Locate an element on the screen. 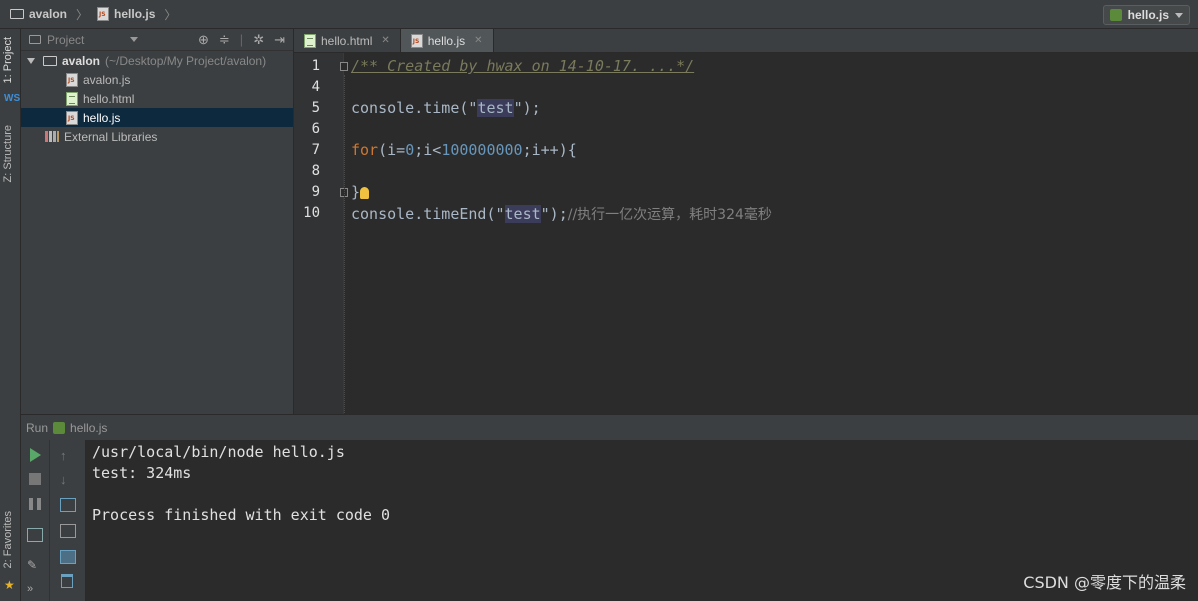 This screenshot has width=1198, height=601. code-line: for(i=0;i<100000000;i++){ is located at coordinates (464, 150).